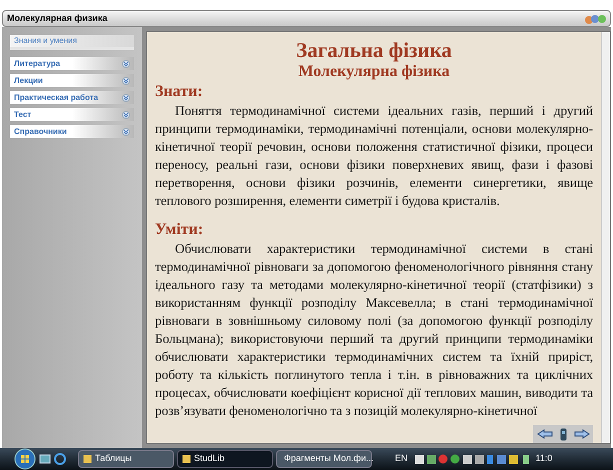 This screenshot has height=470, width=613. Describe the element at coordinates (72, 42) in the screenshot. I see `sidebar-item: Знания и умения` at that location.